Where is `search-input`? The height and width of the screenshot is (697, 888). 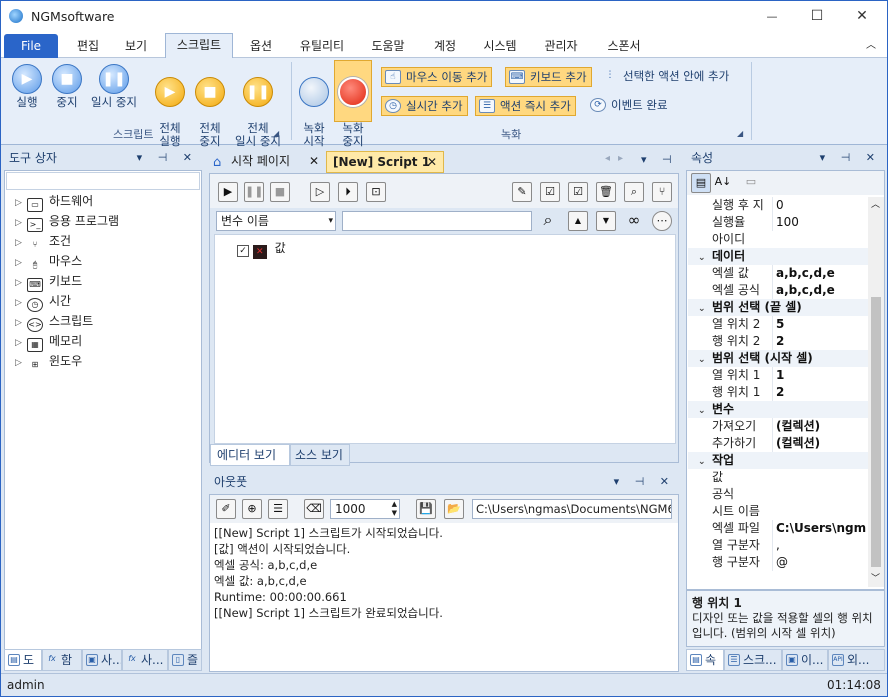
search-input is located at coordinates (437, 221).